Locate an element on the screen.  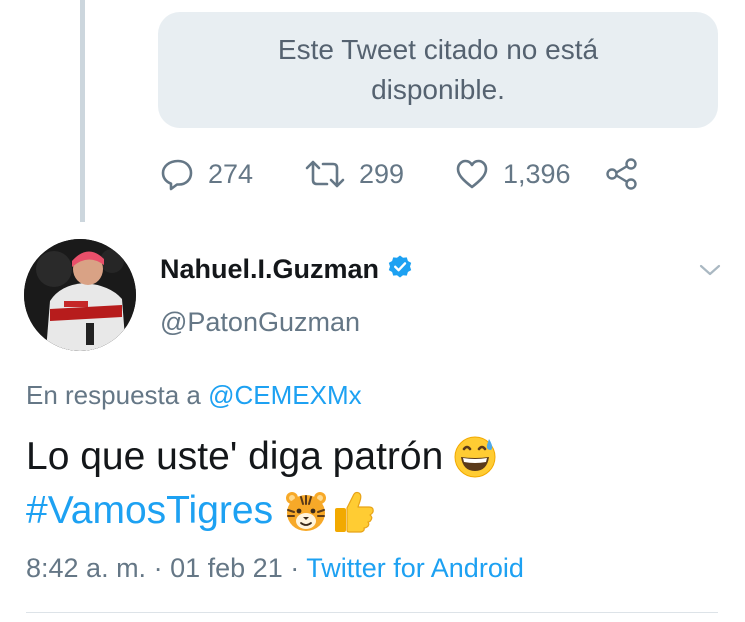
tweet-source-link: Twitter for Android is located at coordinates (415, 568).